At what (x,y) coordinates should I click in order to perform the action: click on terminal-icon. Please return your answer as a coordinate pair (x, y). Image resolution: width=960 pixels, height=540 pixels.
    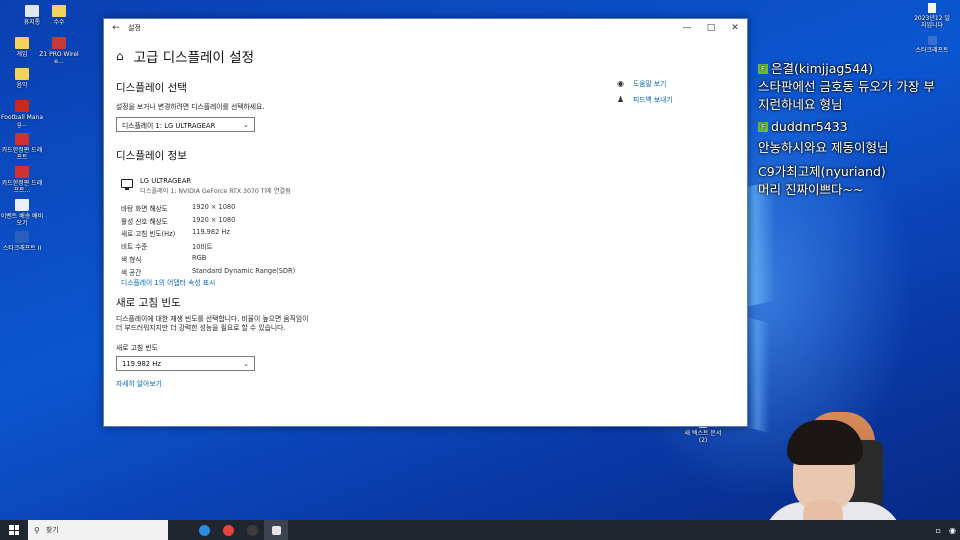
    Looking at the image, I should click on (252, 530).